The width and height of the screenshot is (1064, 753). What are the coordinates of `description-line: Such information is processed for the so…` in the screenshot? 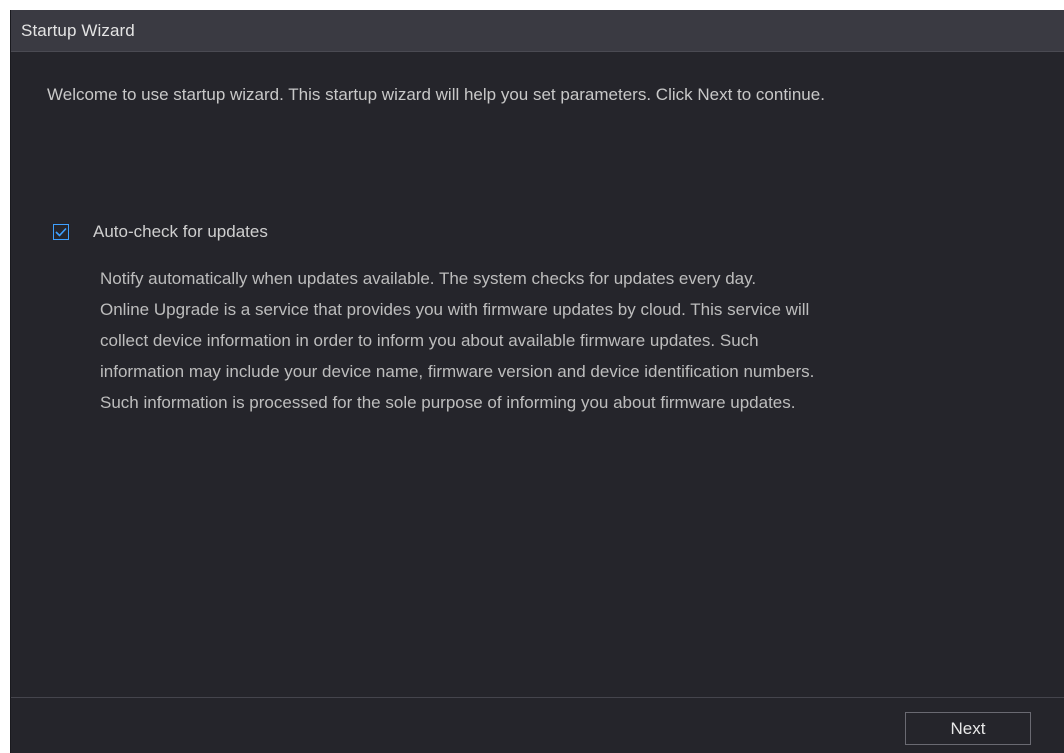 It's located at (448, 402).